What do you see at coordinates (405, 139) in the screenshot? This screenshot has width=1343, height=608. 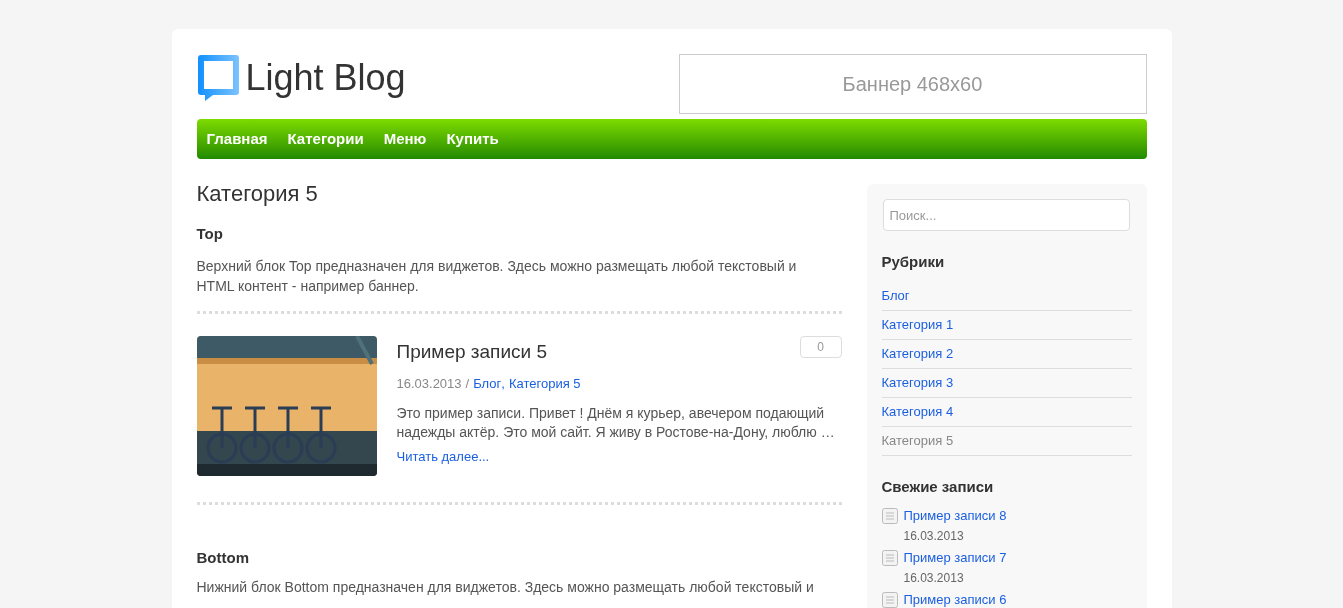 I see `nav-link: Меню` at bounding box center [405, 139].